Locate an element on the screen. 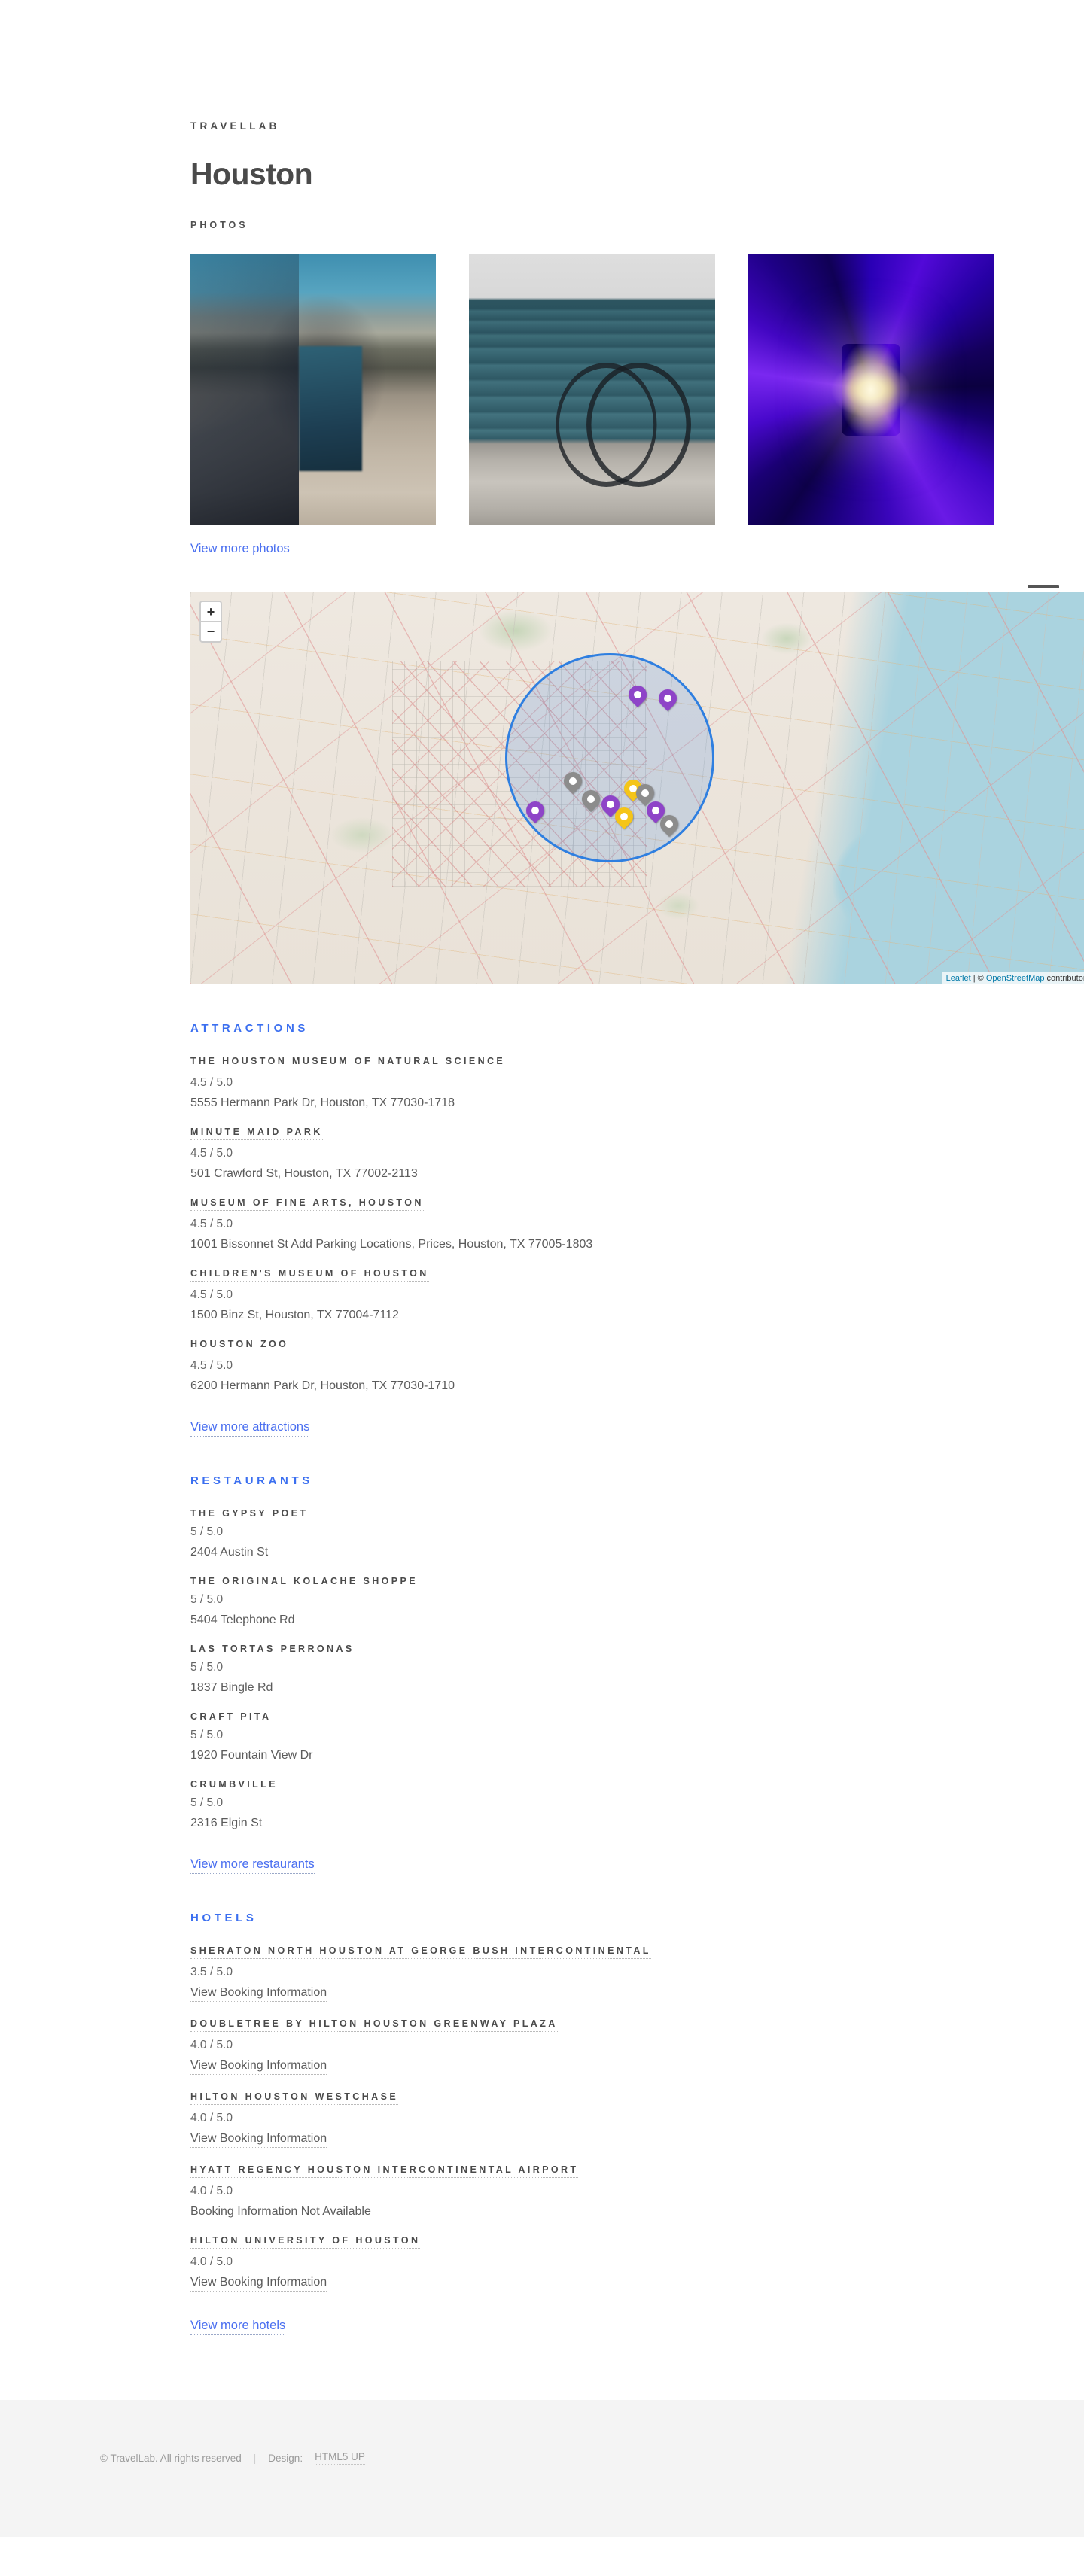 The height and width of the screenshot is (2576, 1084). entry-name: MINUTE MAID PARK is located at coordinates (256, 1133).